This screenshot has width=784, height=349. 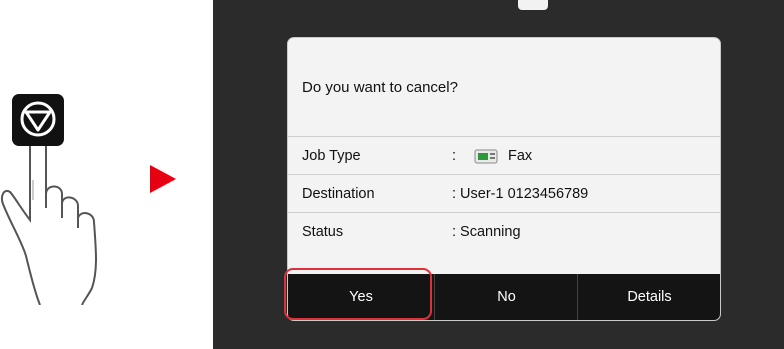 I want to click on row-value: : User-1 0123456789, so click(x=520, y=194).